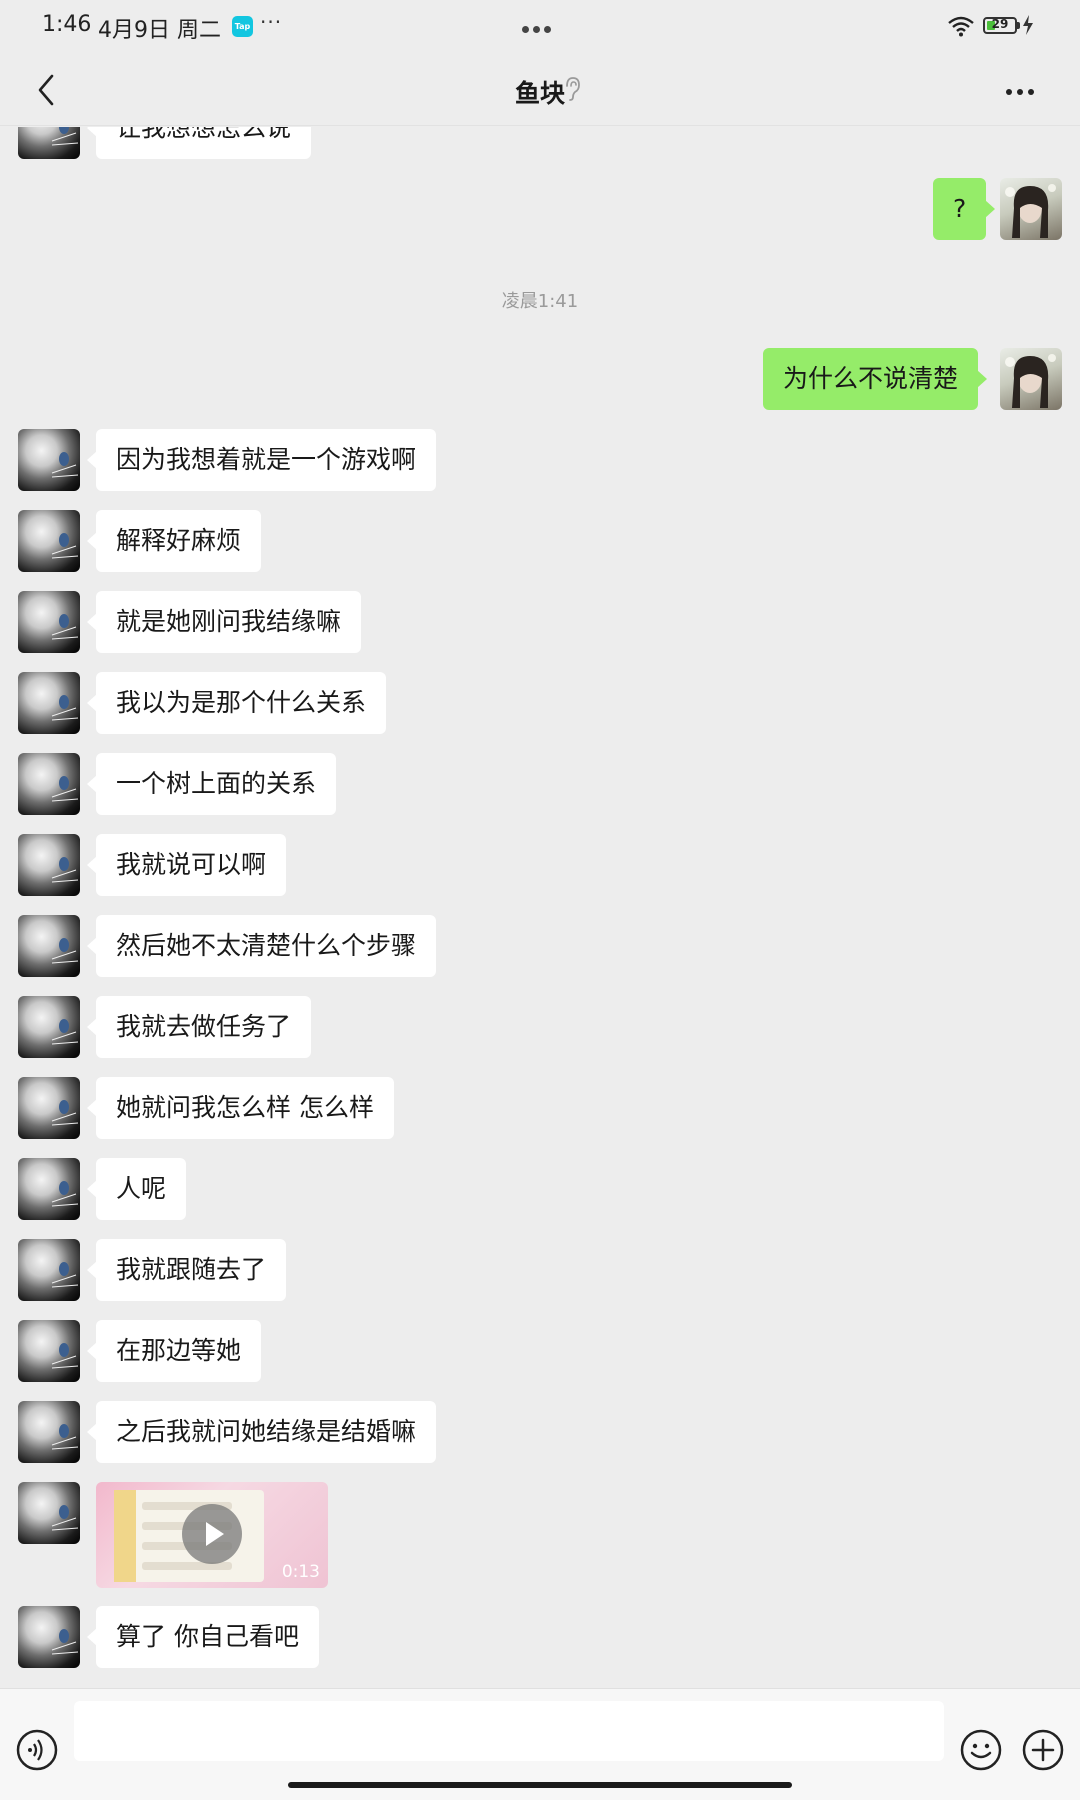 The width and height of the screenshot is (1080, 1800). I want to click on play-icon, so click(212, 1534).